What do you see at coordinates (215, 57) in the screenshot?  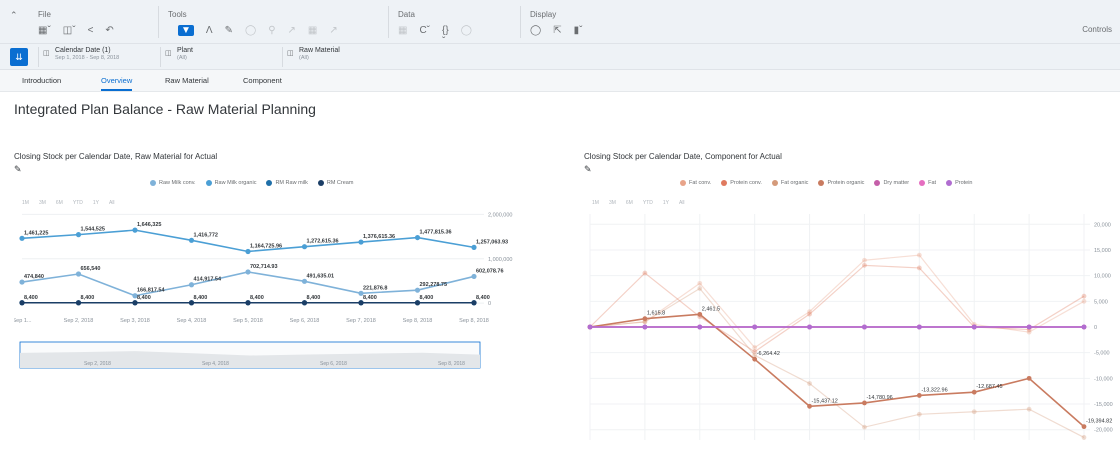 I see `filter-chip-plant: ◫ Plant (All)` at bounding box center [215, 57].